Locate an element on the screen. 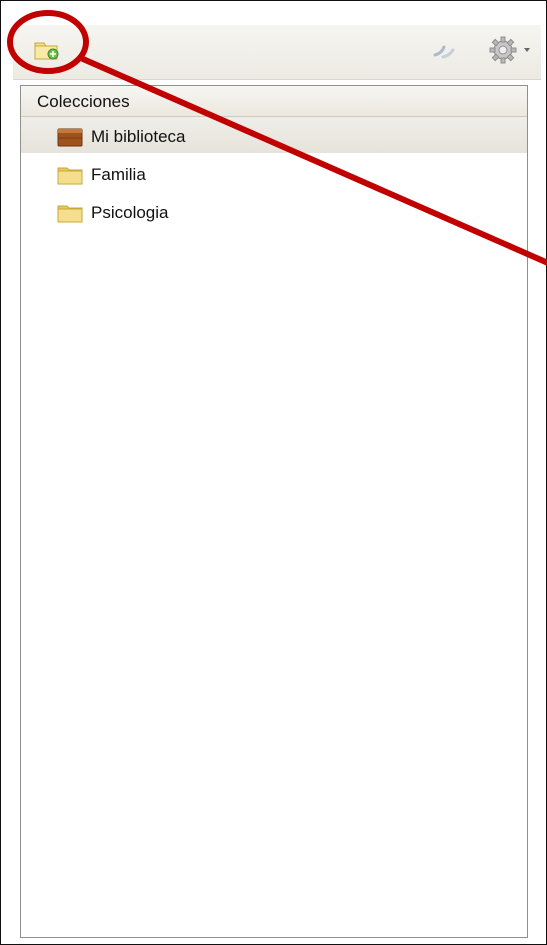  sync-icon is located at coordinates (444, 52).